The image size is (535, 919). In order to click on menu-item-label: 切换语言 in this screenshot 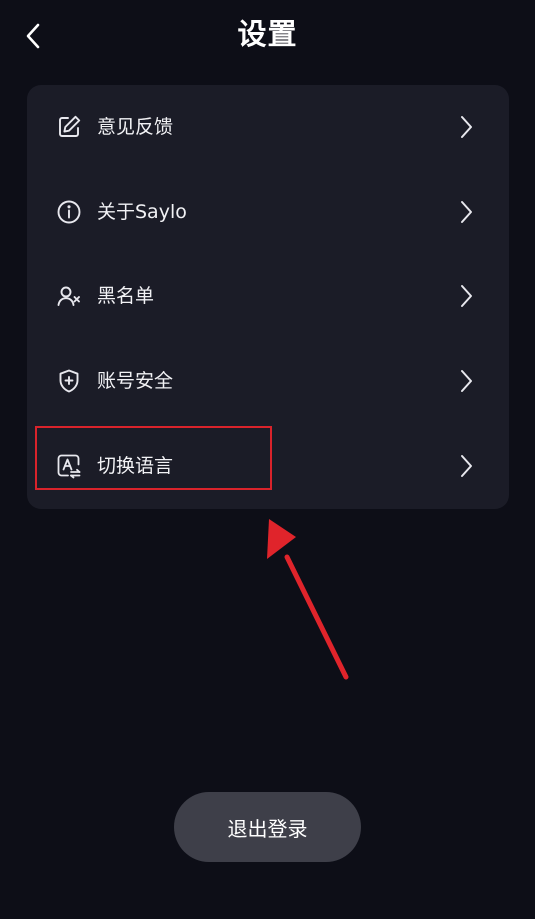, I will do `click(135, 466)`.